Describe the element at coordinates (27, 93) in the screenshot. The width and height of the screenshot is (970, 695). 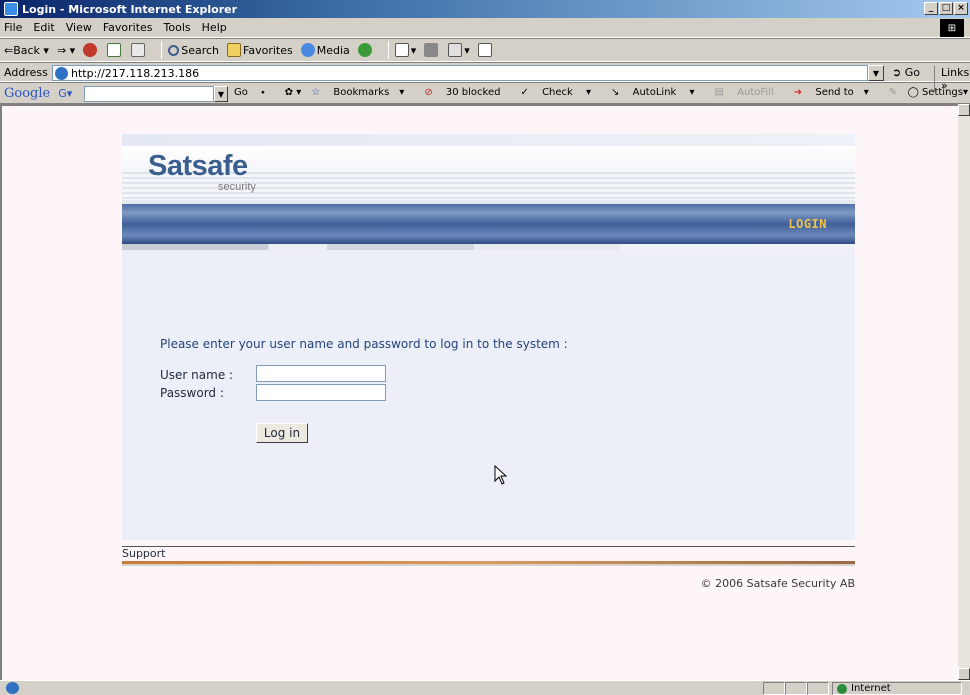
I see `google-logo: Google` at that location.